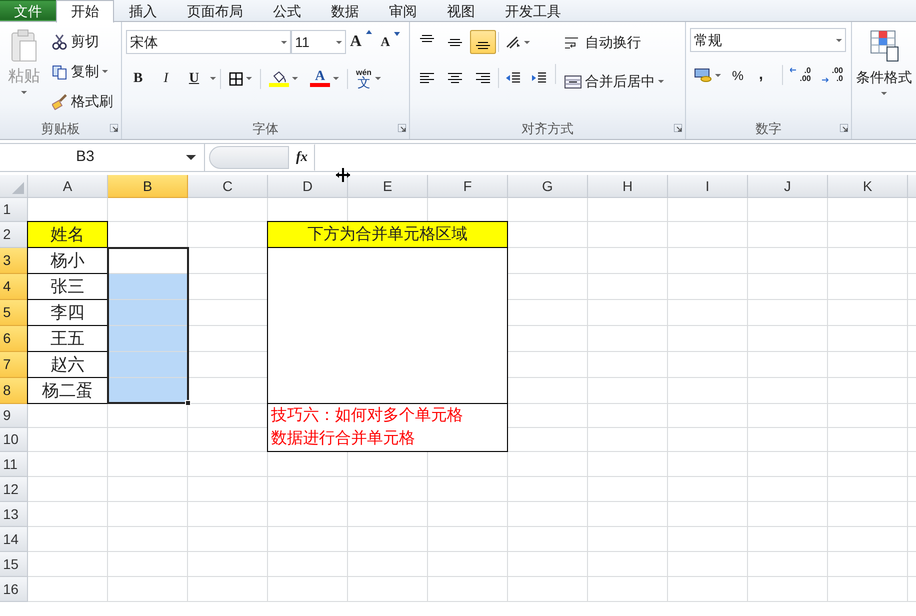 The width and height of the screenshot is (916, 616). Describe the element at coordinates (14, 440) in the screenshot. I see `row-header: 10` at that location.